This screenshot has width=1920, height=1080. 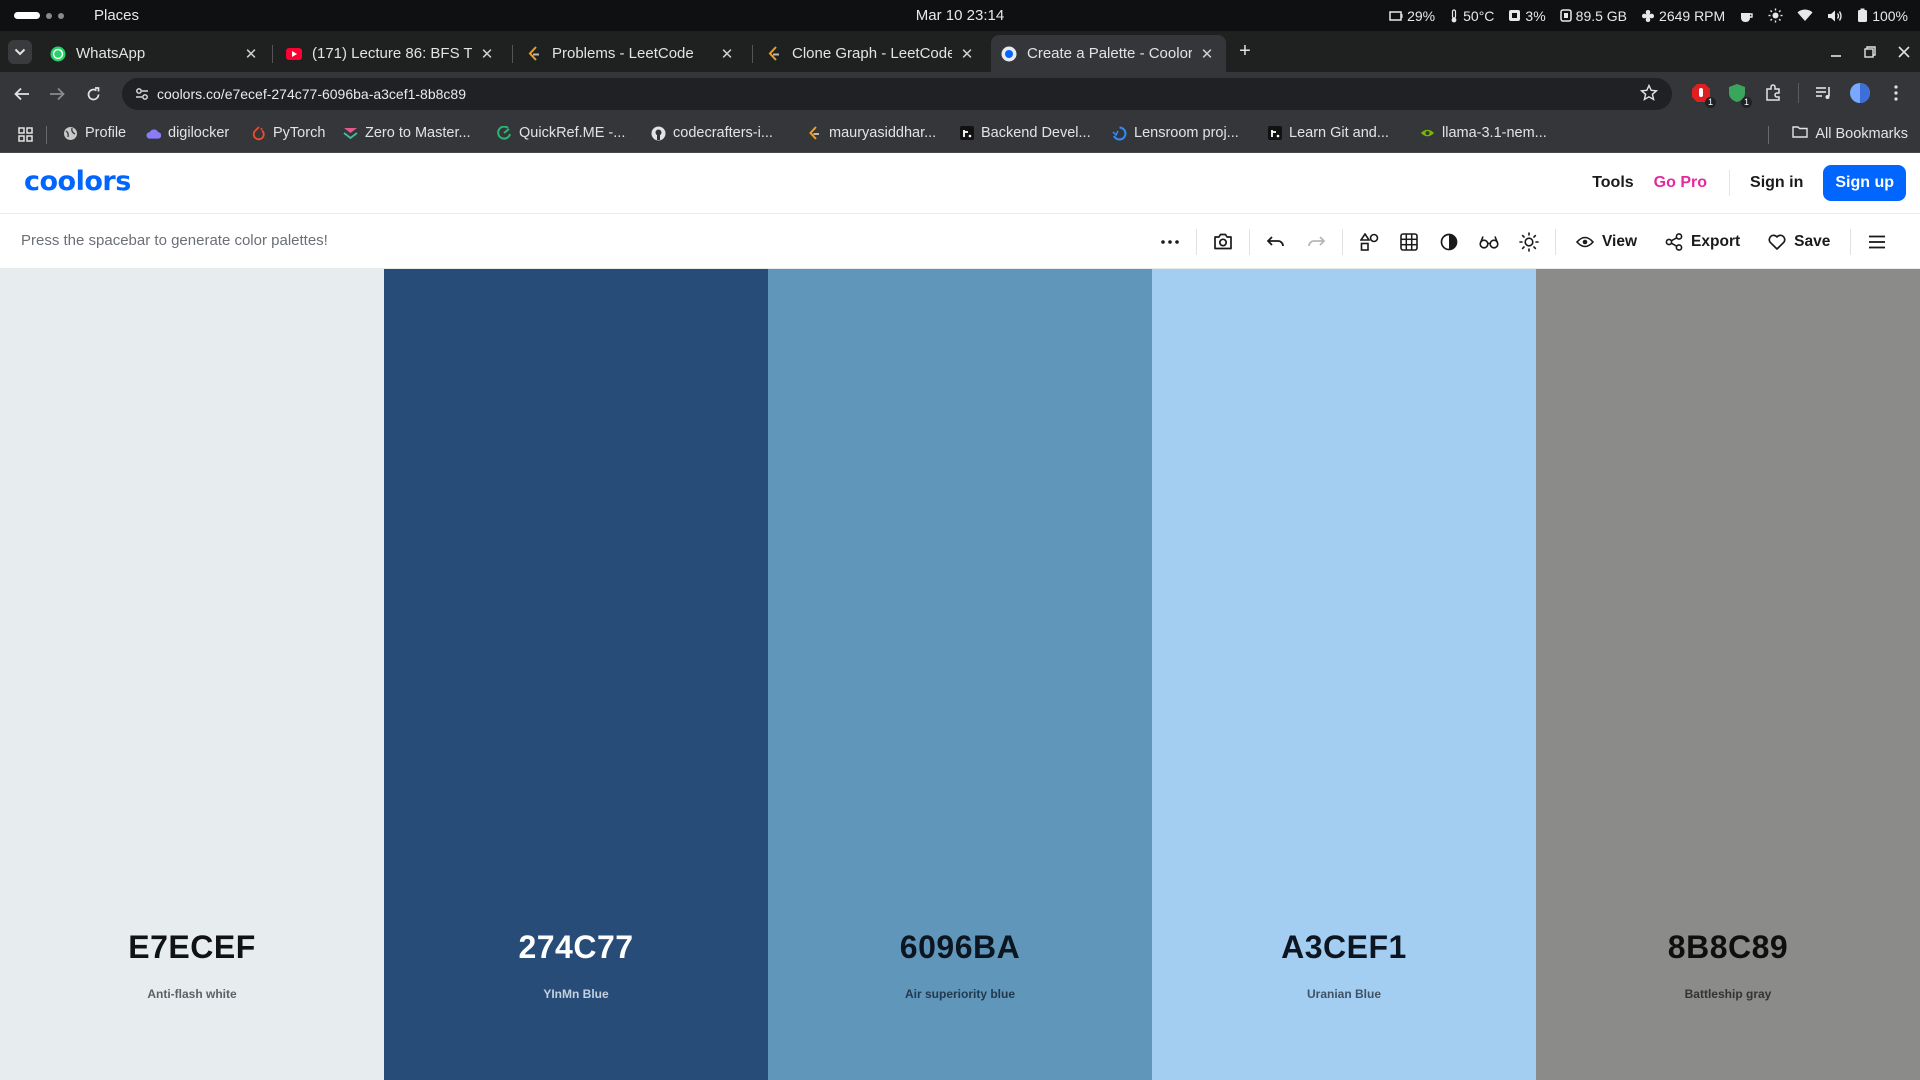 What do you see at coordinates (199, 133) in the screenshot?
I see `bookmark-label: digilocker` at bounding box center [199, 133].